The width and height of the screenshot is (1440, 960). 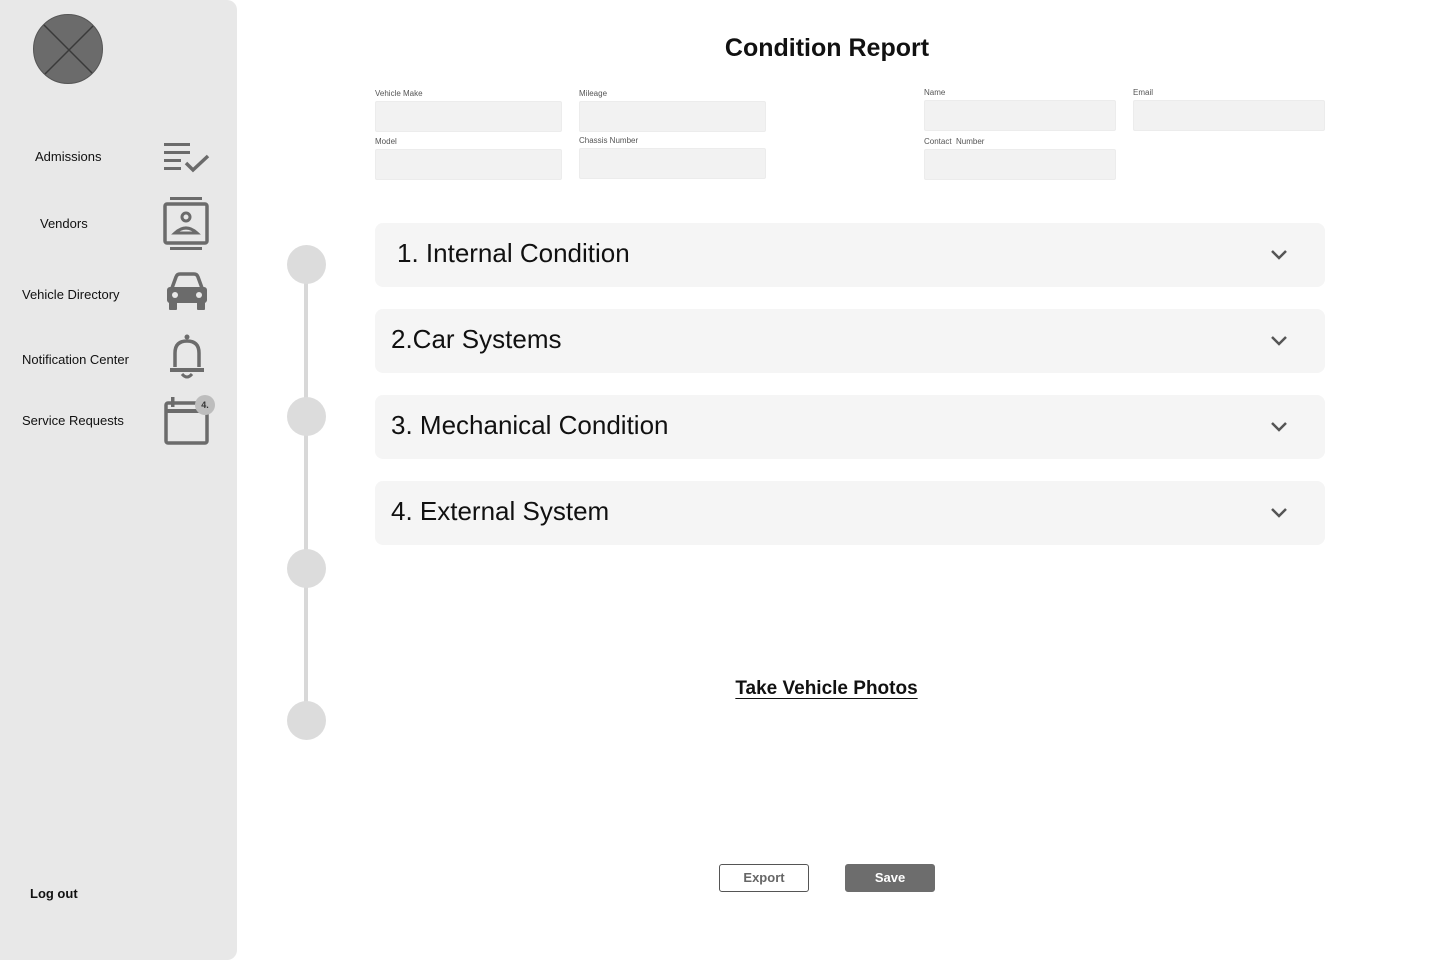 I want to click on bell-icon, so click(x=187, y=356).